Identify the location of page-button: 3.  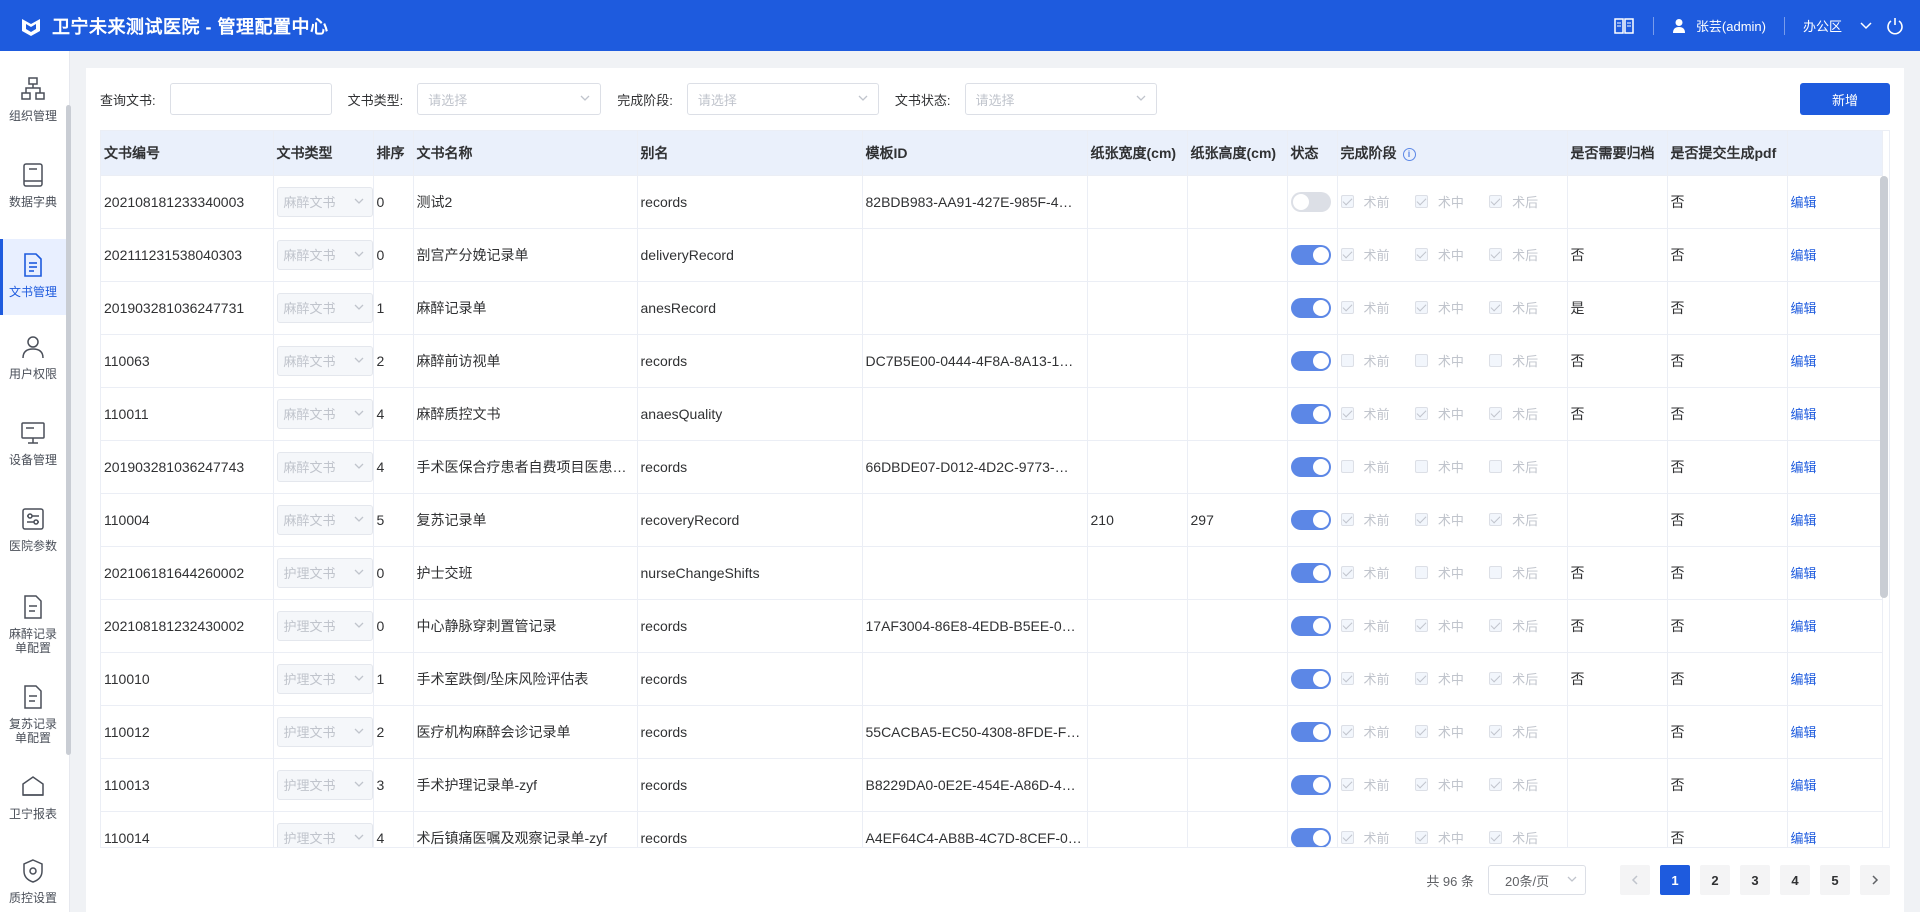
(1755, 880).